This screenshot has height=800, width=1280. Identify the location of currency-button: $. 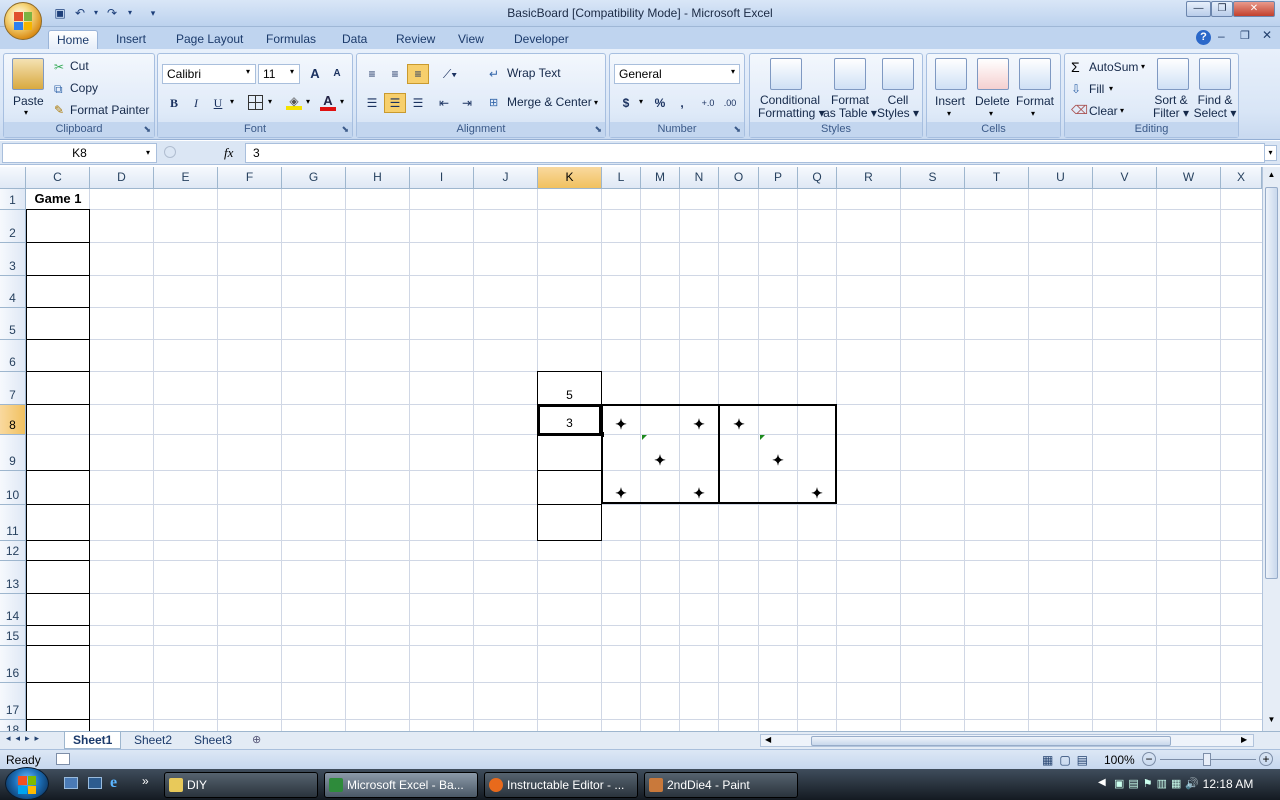
(626, 103).